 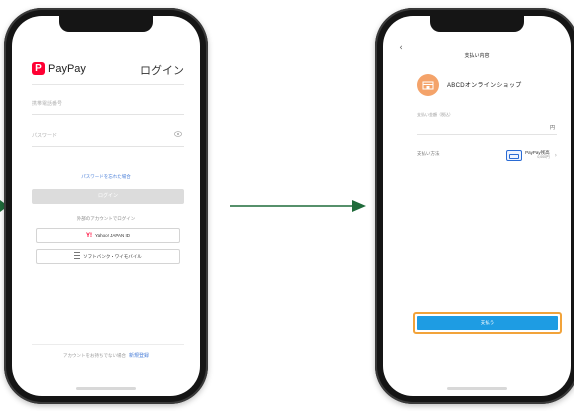 What do you see at coordinates (38, 68) in the screenshot?
I see `paypay-logo-icon: P` at bounding box center [38, 68].